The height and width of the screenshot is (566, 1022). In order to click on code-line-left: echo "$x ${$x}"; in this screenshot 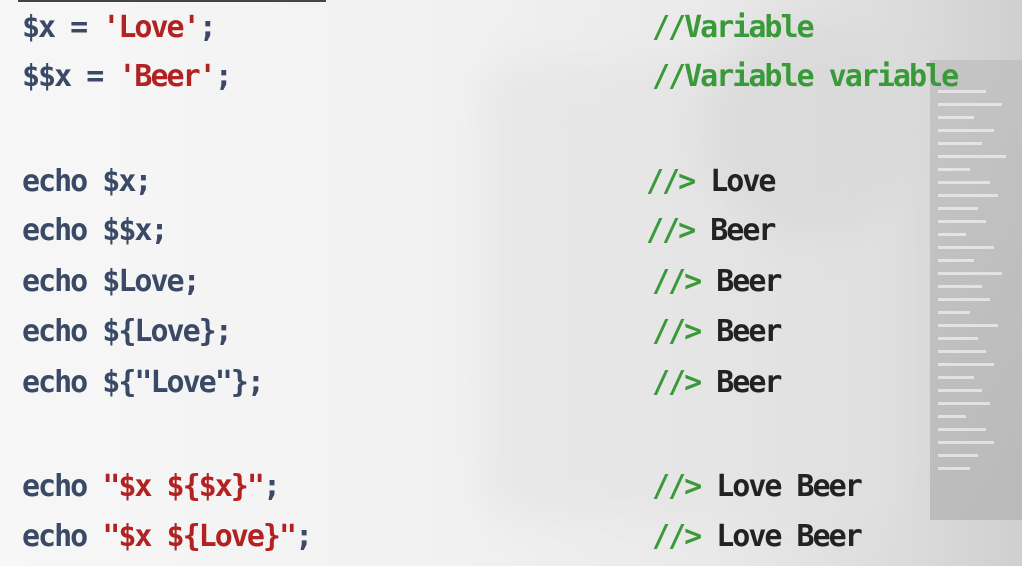, I will do `click(151, 487)`.